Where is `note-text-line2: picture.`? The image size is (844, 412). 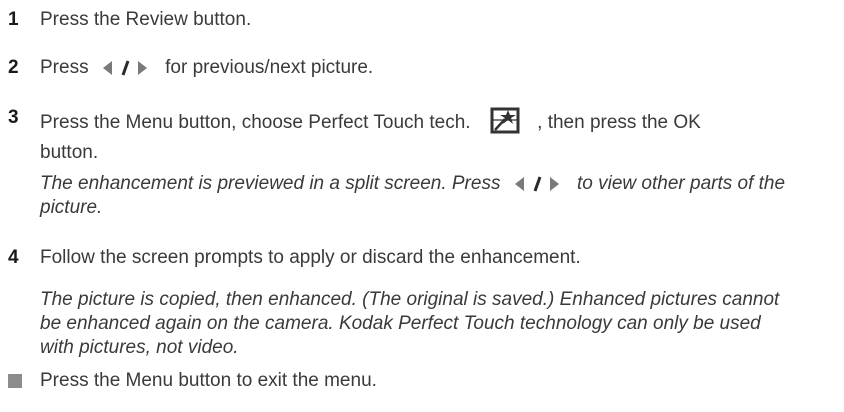
note-text-line2: picture. is located at coordinates (71, 207).